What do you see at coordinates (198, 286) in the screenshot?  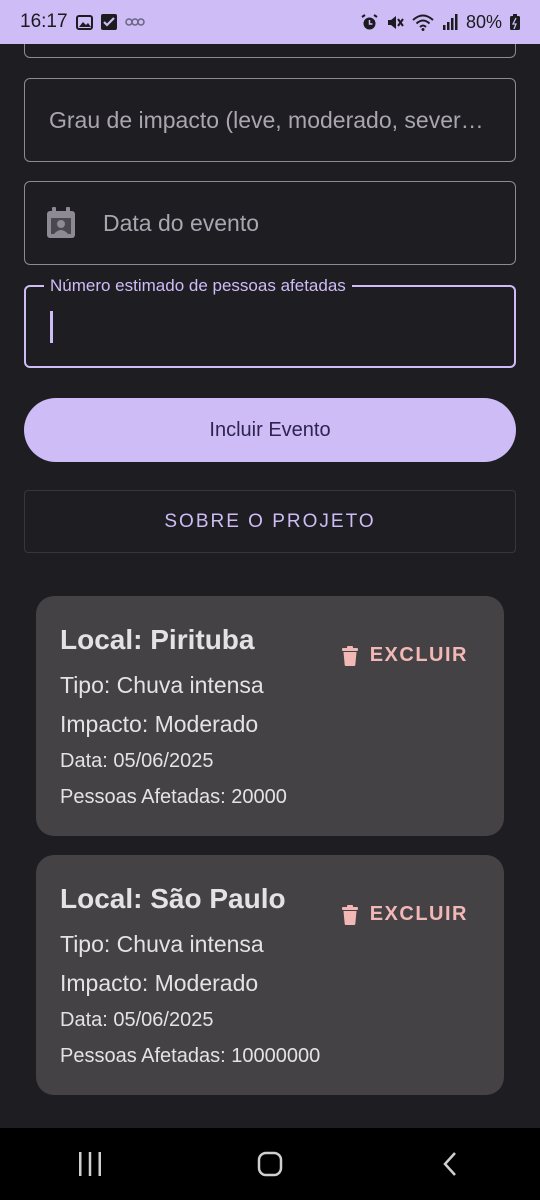 I see `people-affected-label: Número estimado de pessoas afetadas` at bounding box center [198, 286].